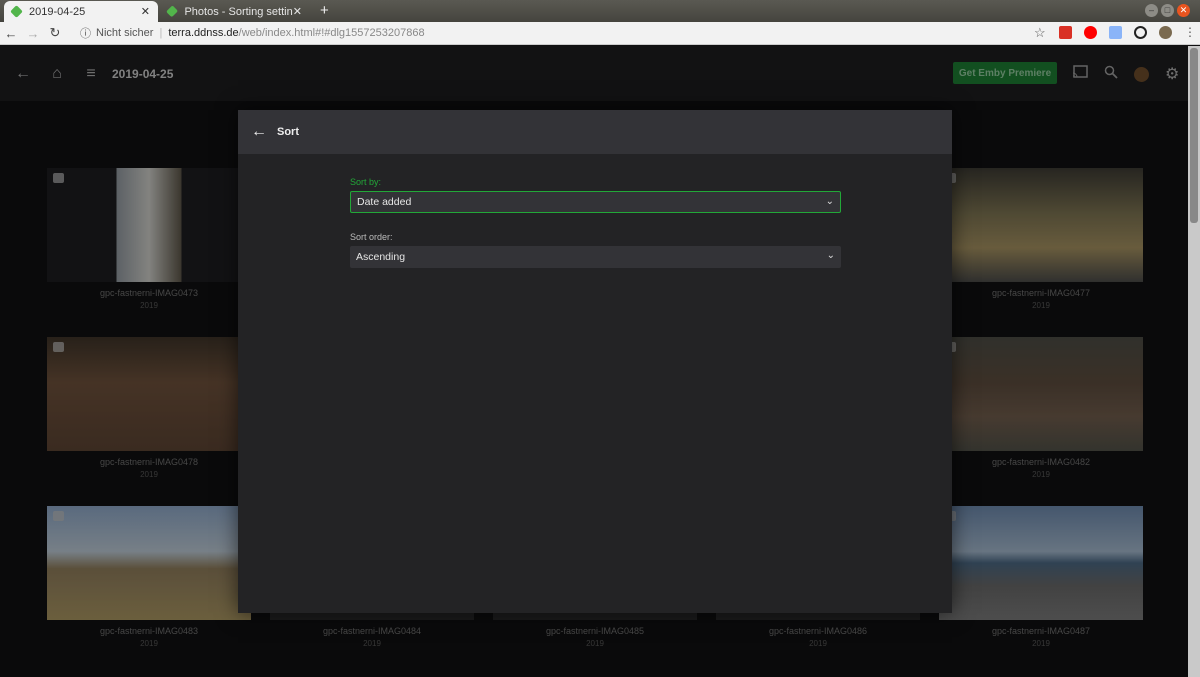 Image resolution: width=1200 pixels, height=677 pixels. What do you see at coordinates (125, 33) in the screenshot?
I see `security-label: Nicht sicher` at bounding box center [125, 33].